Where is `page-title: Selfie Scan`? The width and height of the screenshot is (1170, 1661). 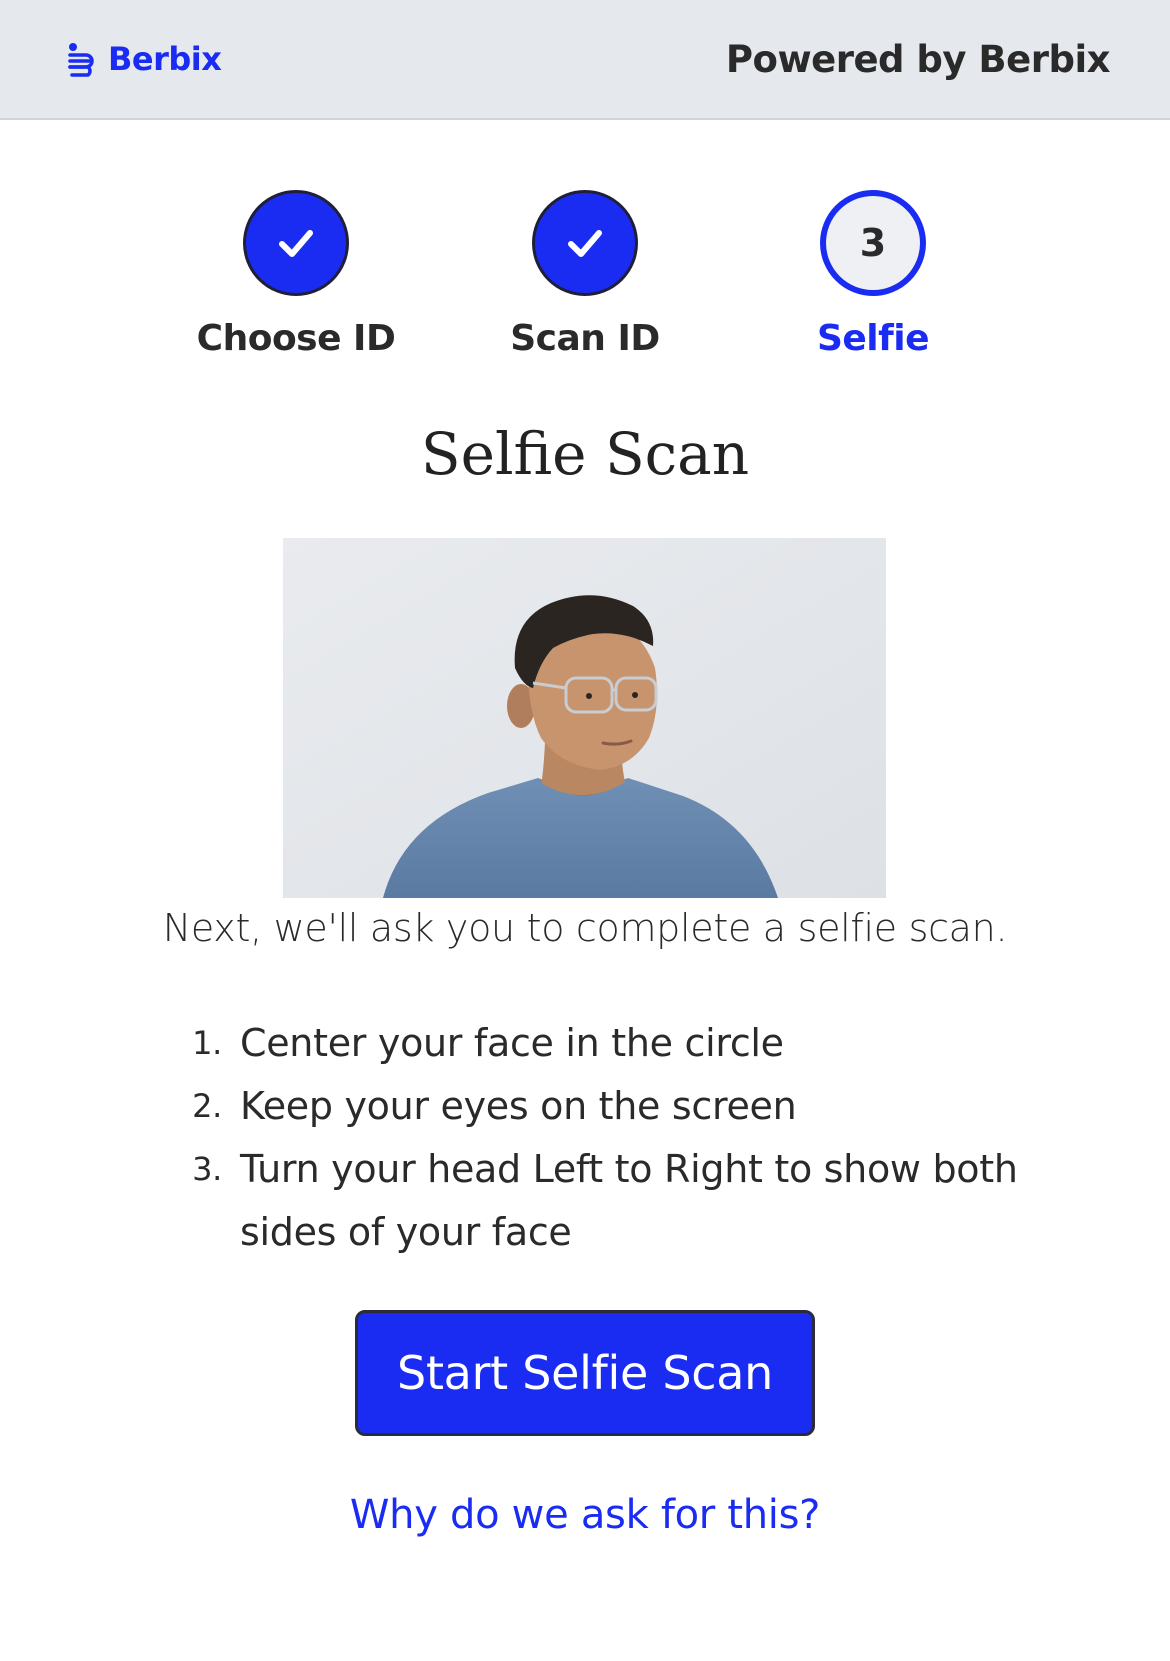 page-title: Selfie Scan is located at coordinates (585, 454).